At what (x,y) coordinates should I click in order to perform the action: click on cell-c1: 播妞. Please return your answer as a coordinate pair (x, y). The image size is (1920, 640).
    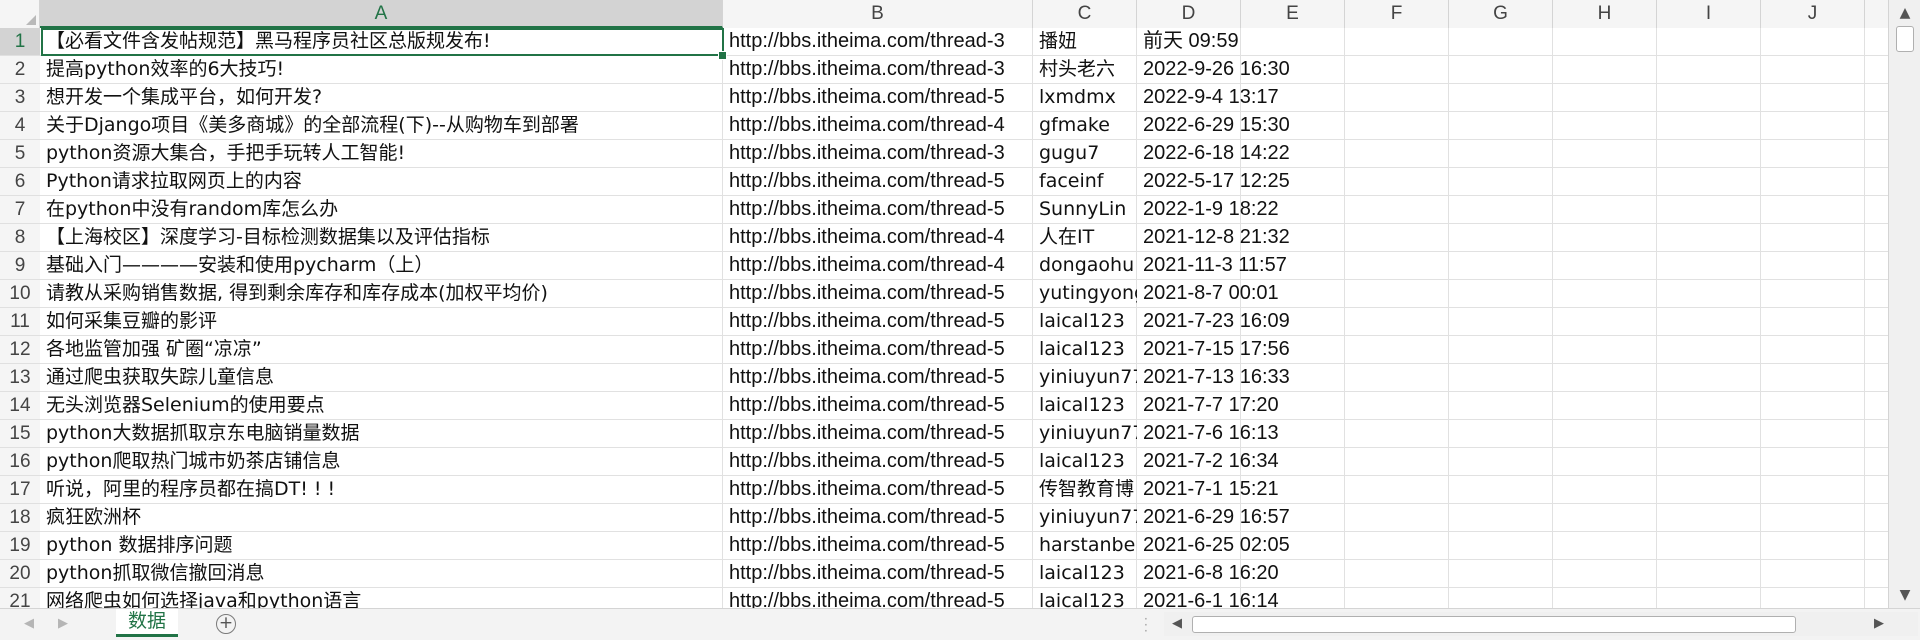
    Looking at the image, I should click on (1085, 41).